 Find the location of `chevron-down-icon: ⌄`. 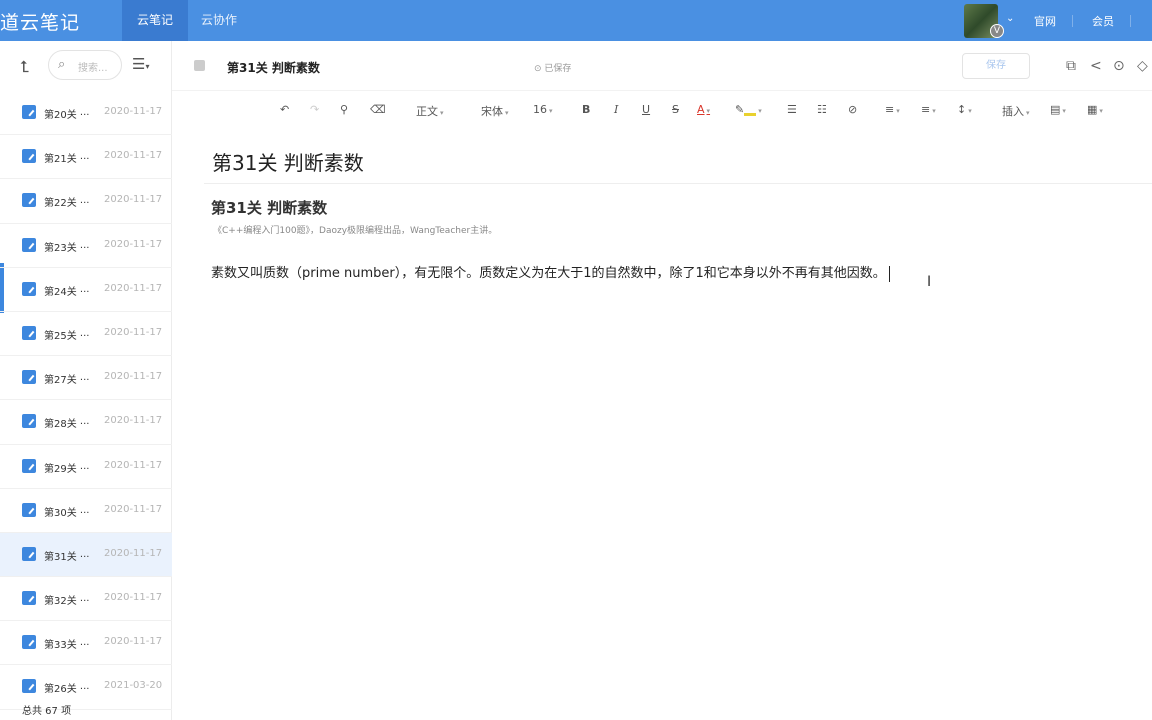

chevron-down-icon: ⌄ is located at coordinates (1010, 18).